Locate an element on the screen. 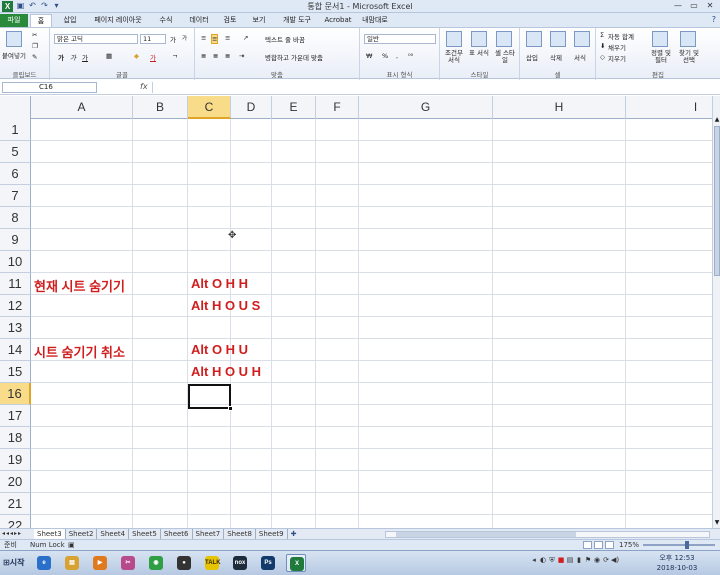  format-painter-icon: ✎ is located at coordinates (34, 57).